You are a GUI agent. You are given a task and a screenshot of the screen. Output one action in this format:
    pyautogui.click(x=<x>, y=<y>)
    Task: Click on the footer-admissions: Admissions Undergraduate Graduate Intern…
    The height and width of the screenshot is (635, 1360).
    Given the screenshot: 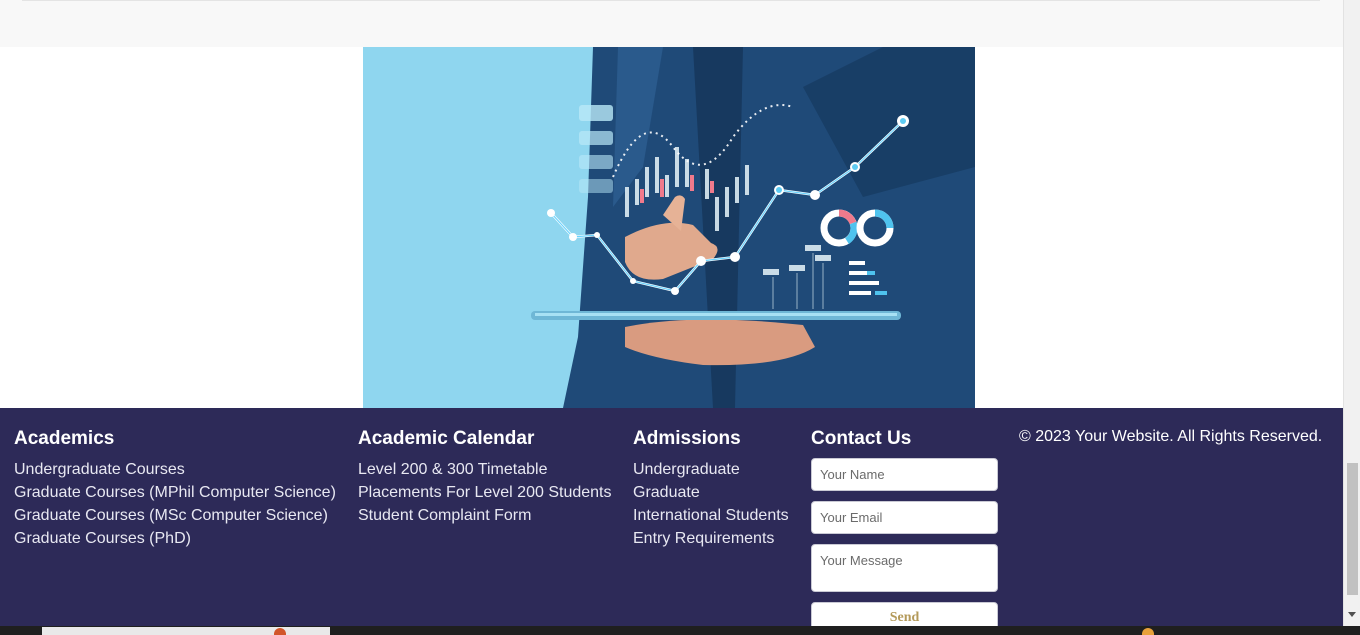 What is the action you would take?
    pyautogui.click(x=711, y=489)
    